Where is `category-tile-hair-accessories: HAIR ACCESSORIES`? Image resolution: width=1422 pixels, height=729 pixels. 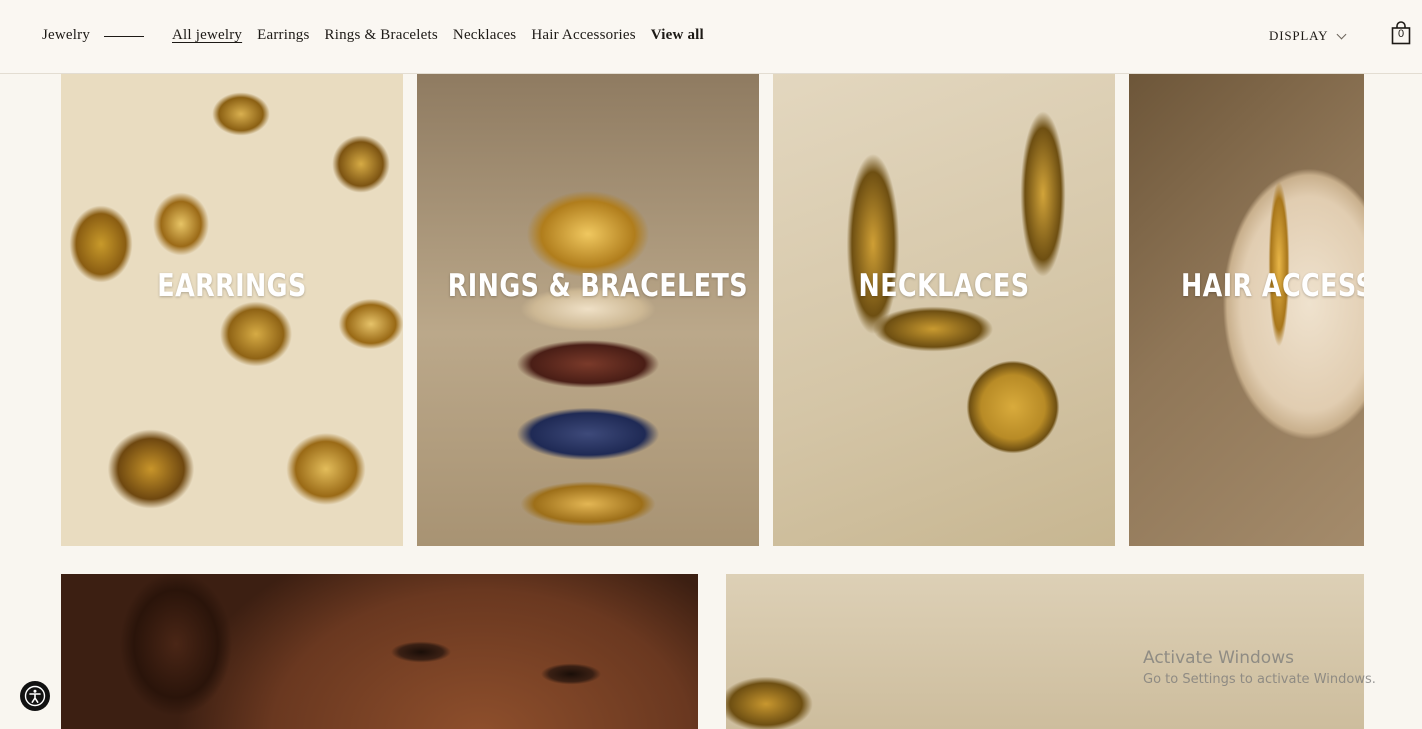 category-tile-hair-accessories: HAIR ACCESSORIES is located at coordinates (1246, 310).